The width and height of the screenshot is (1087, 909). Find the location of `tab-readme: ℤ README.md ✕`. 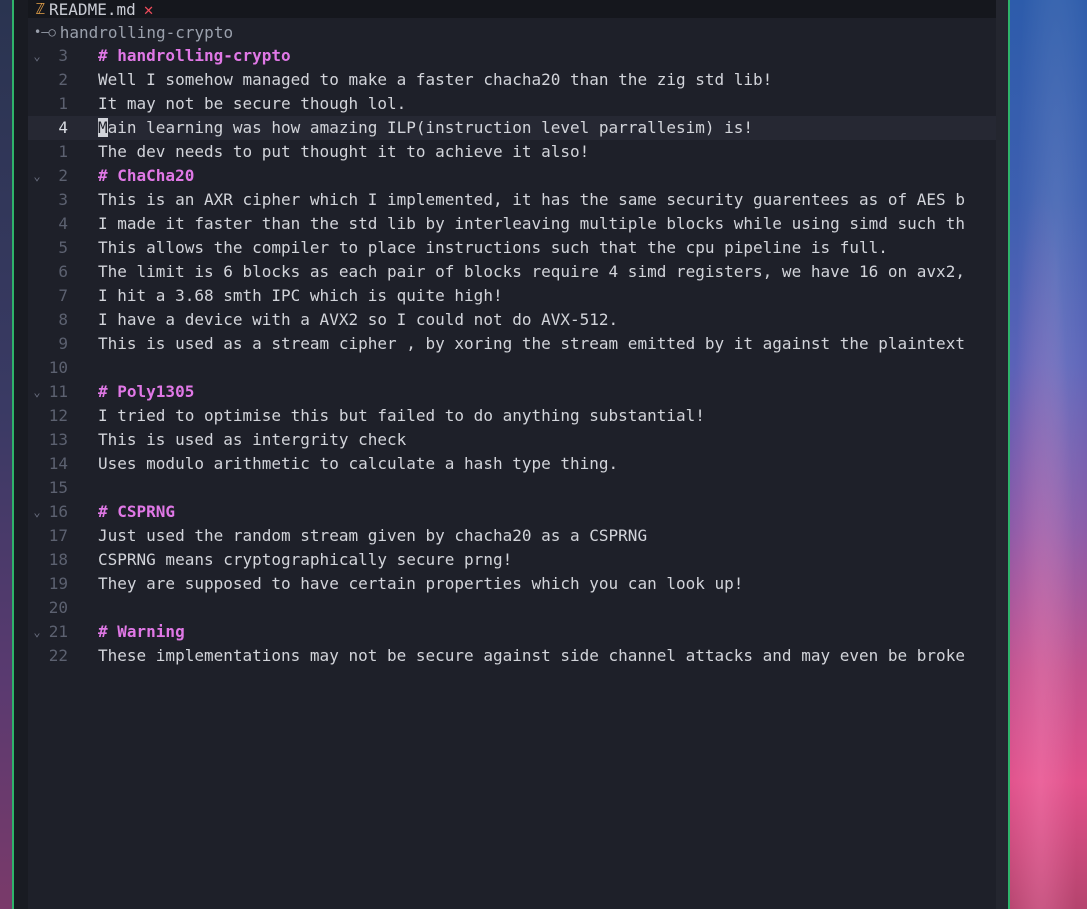

tab-readme: ℤ README.md ✕ is located at coordinates (95, 9).